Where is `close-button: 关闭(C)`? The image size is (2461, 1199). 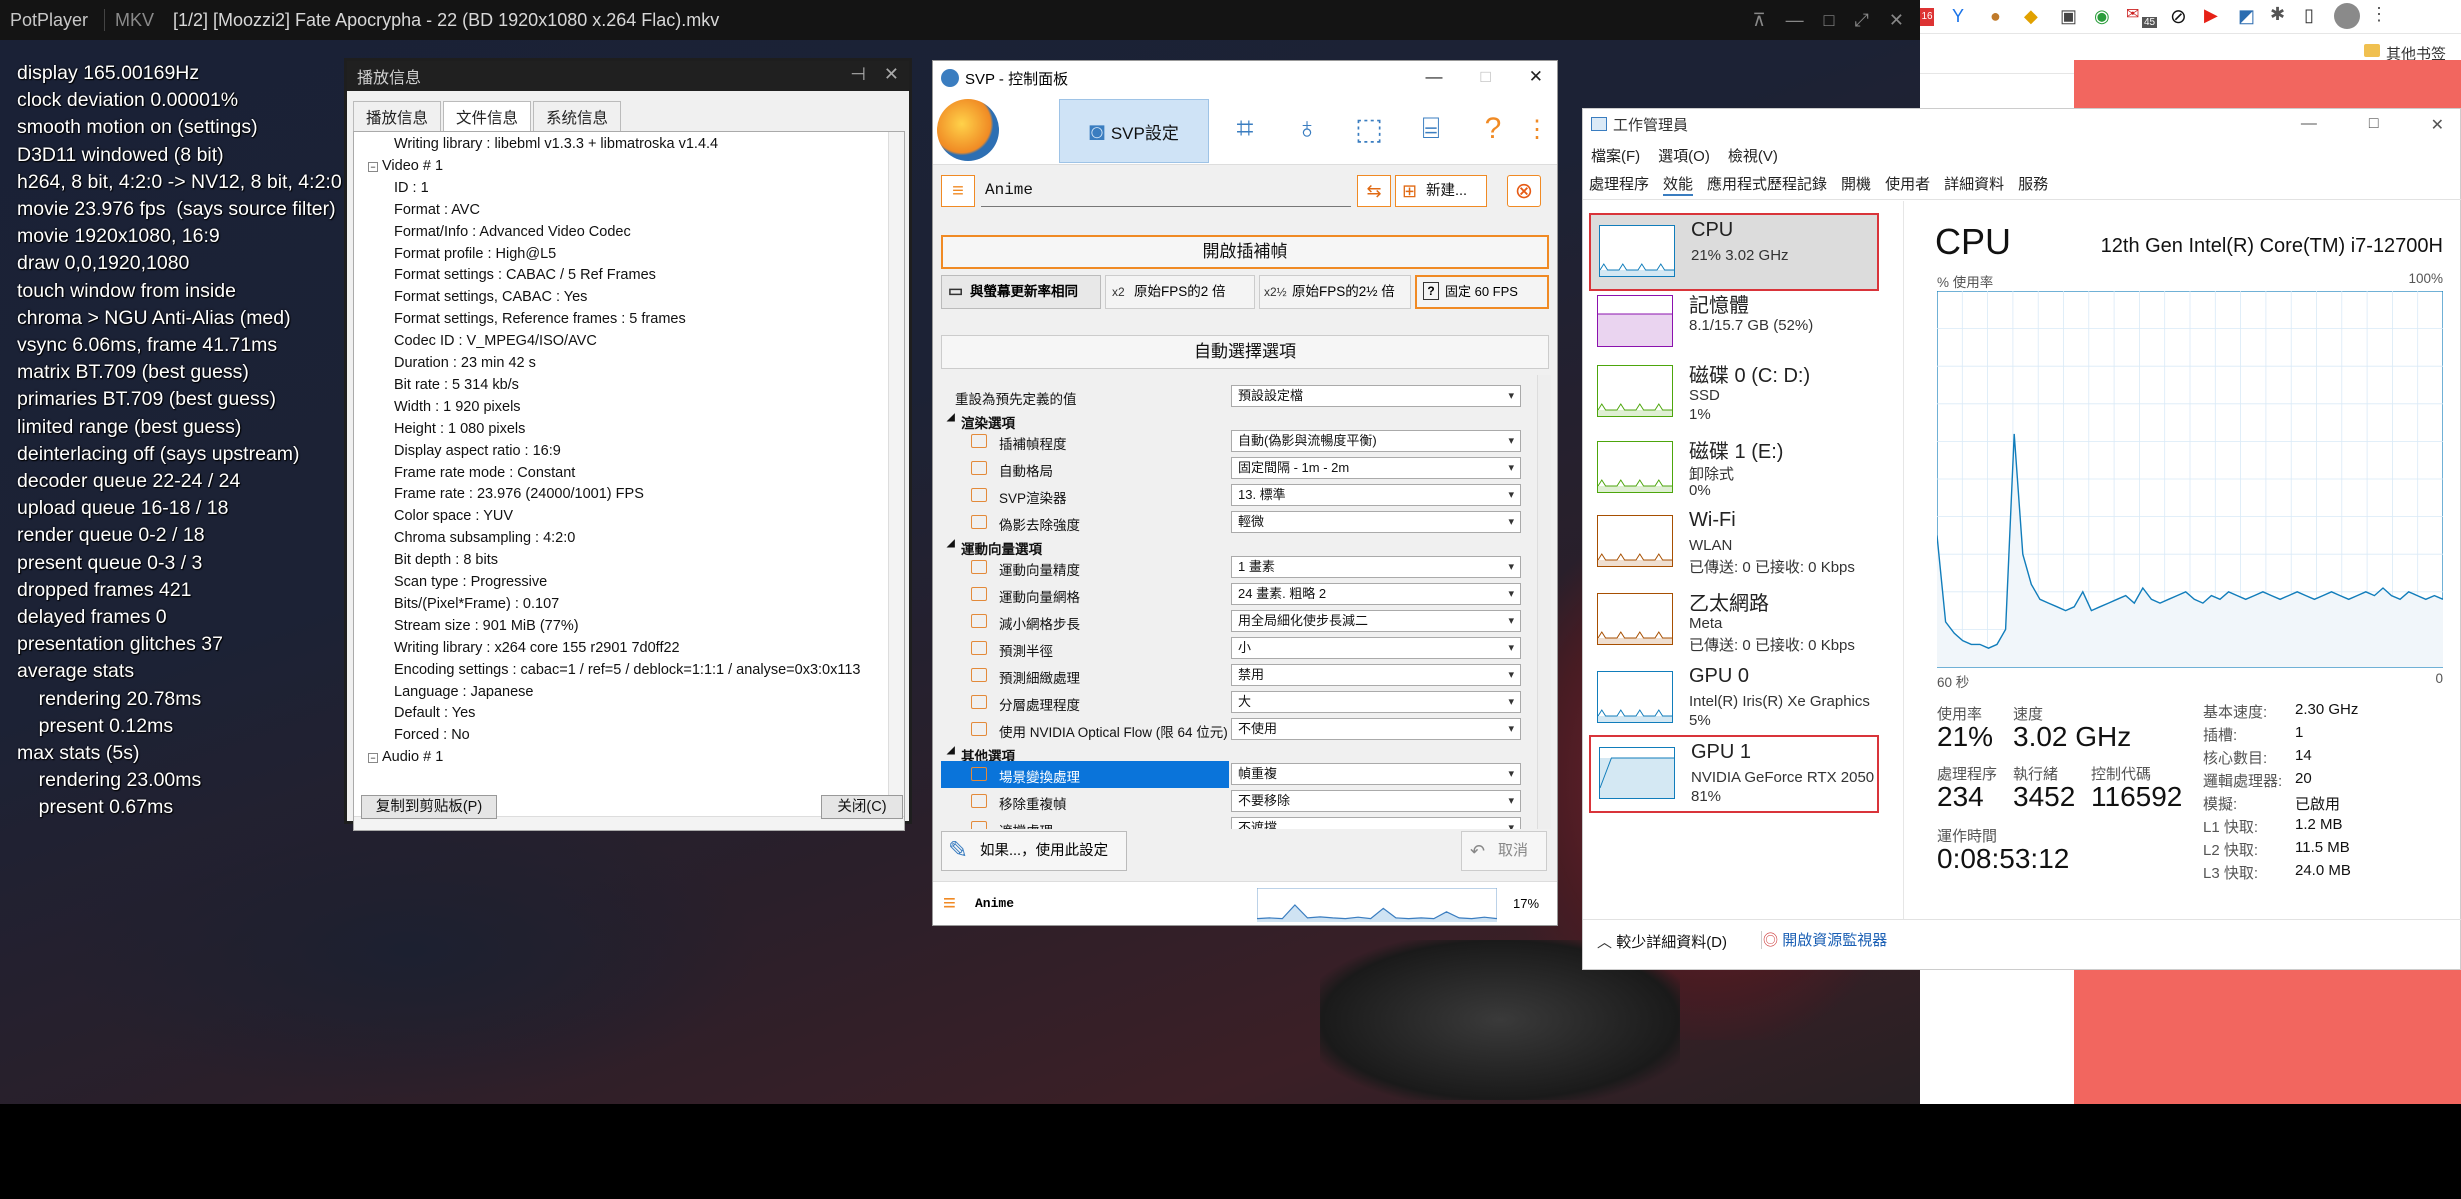 close-button: 关闭(C) is located at coordinates (862, 807).